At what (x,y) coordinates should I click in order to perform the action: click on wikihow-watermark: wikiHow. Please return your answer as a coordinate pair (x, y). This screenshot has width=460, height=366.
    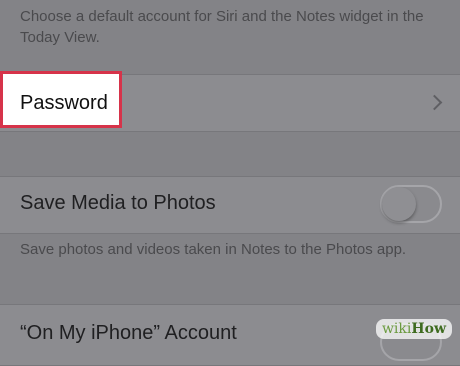
    Looking at the image, I should click on (413, 329).